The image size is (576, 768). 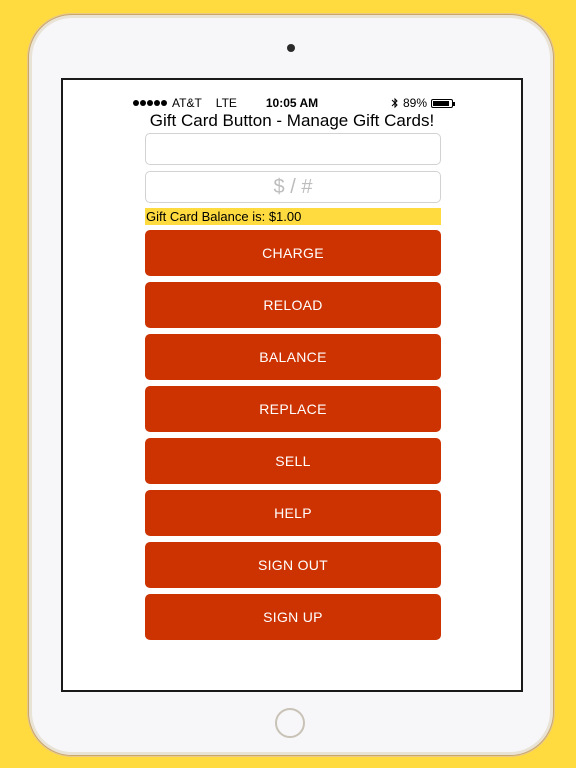 I want to click on amount-input, so click(x=293, y=187).